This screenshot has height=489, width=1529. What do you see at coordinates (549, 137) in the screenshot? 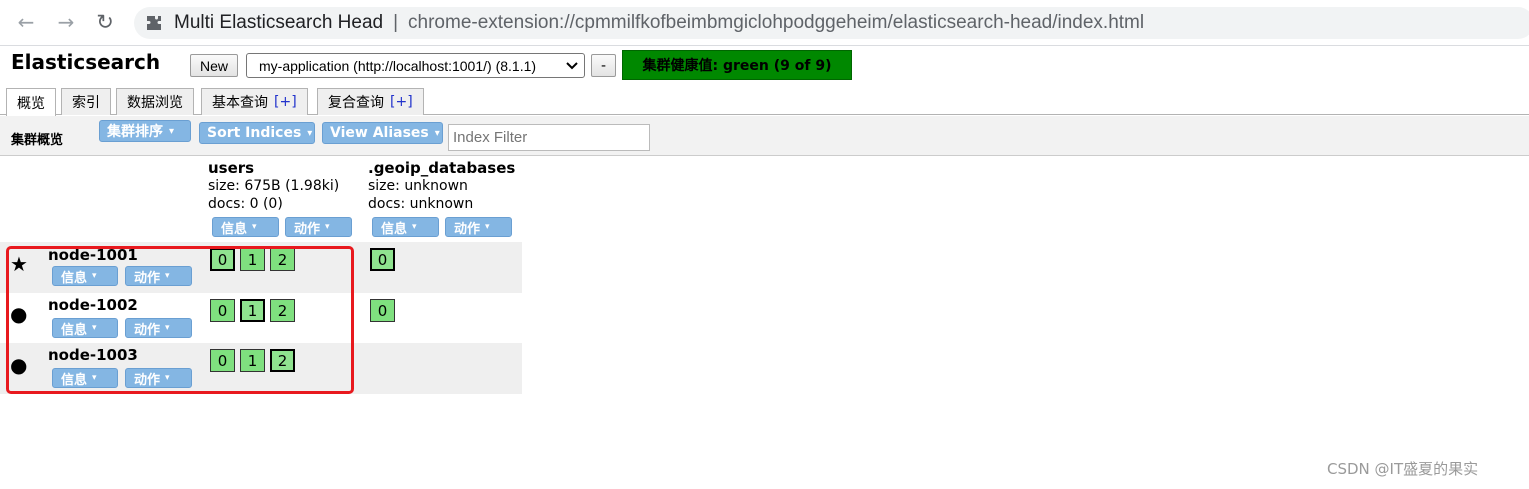
I see `index-filter-input` at bounding box center [549, 137].